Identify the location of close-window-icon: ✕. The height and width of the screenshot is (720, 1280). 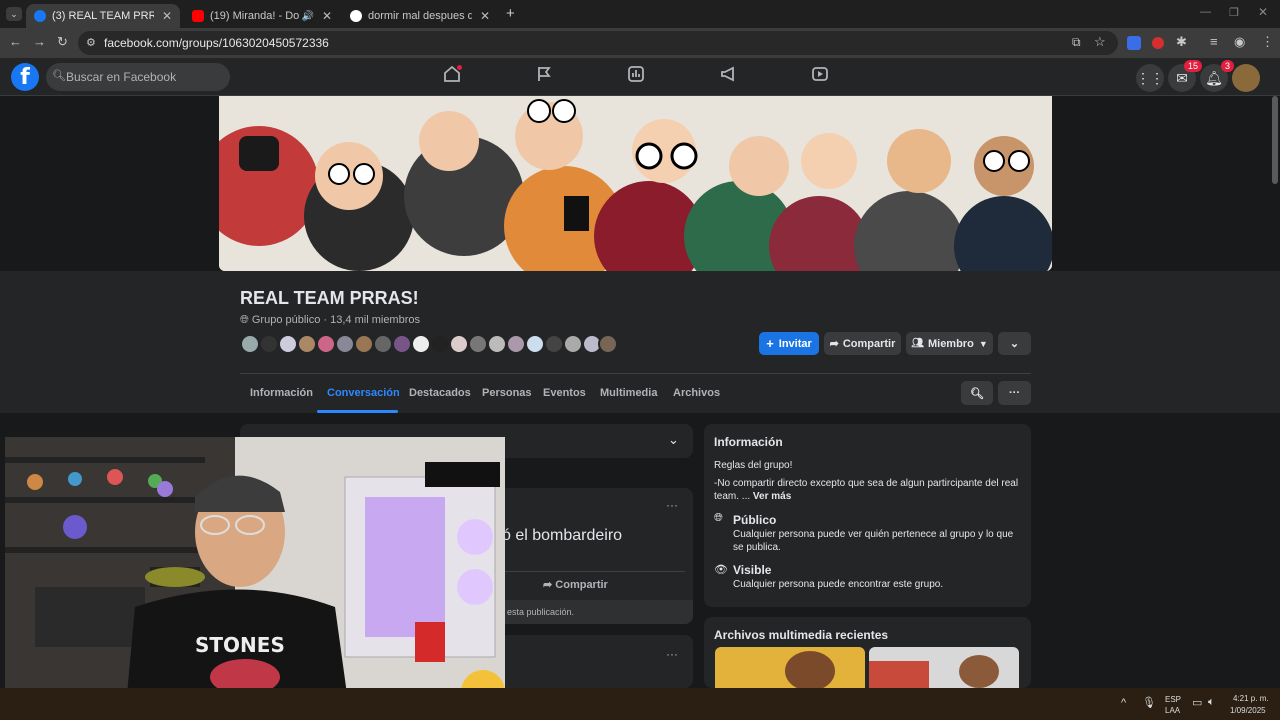
(1263, 12).